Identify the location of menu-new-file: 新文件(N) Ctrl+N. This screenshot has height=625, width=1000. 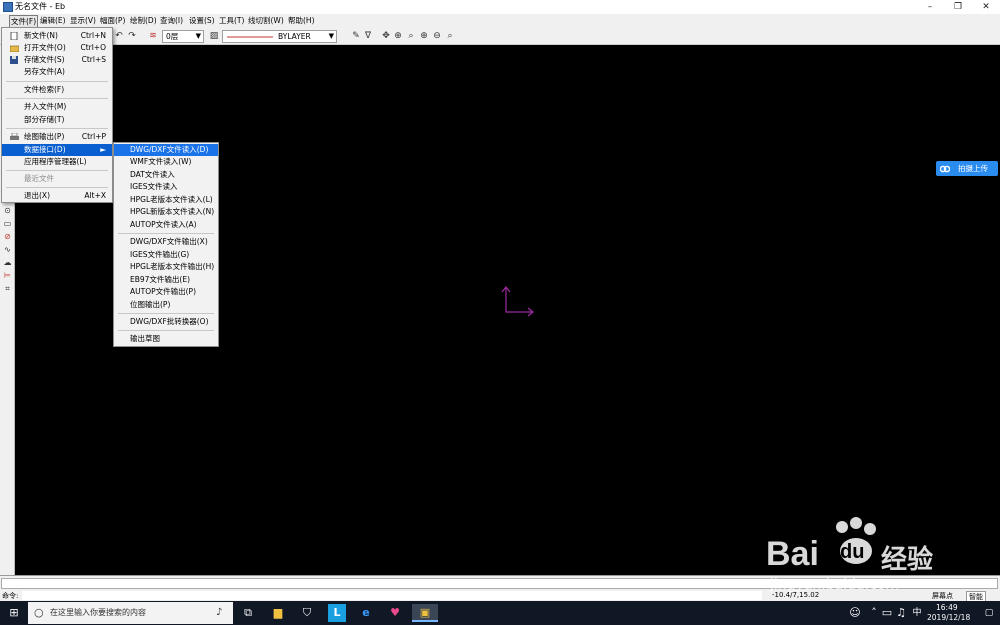
(57, 36).